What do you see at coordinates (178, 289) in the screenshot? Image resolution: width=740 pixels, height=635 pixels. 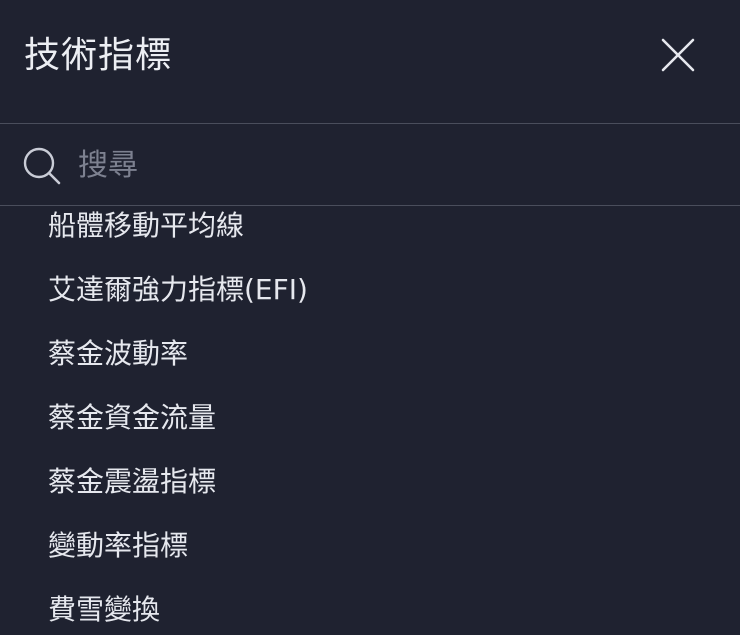 I see `list-item-label: 艾達爾強力指標(EFI)` at bounding box center [178, 289].